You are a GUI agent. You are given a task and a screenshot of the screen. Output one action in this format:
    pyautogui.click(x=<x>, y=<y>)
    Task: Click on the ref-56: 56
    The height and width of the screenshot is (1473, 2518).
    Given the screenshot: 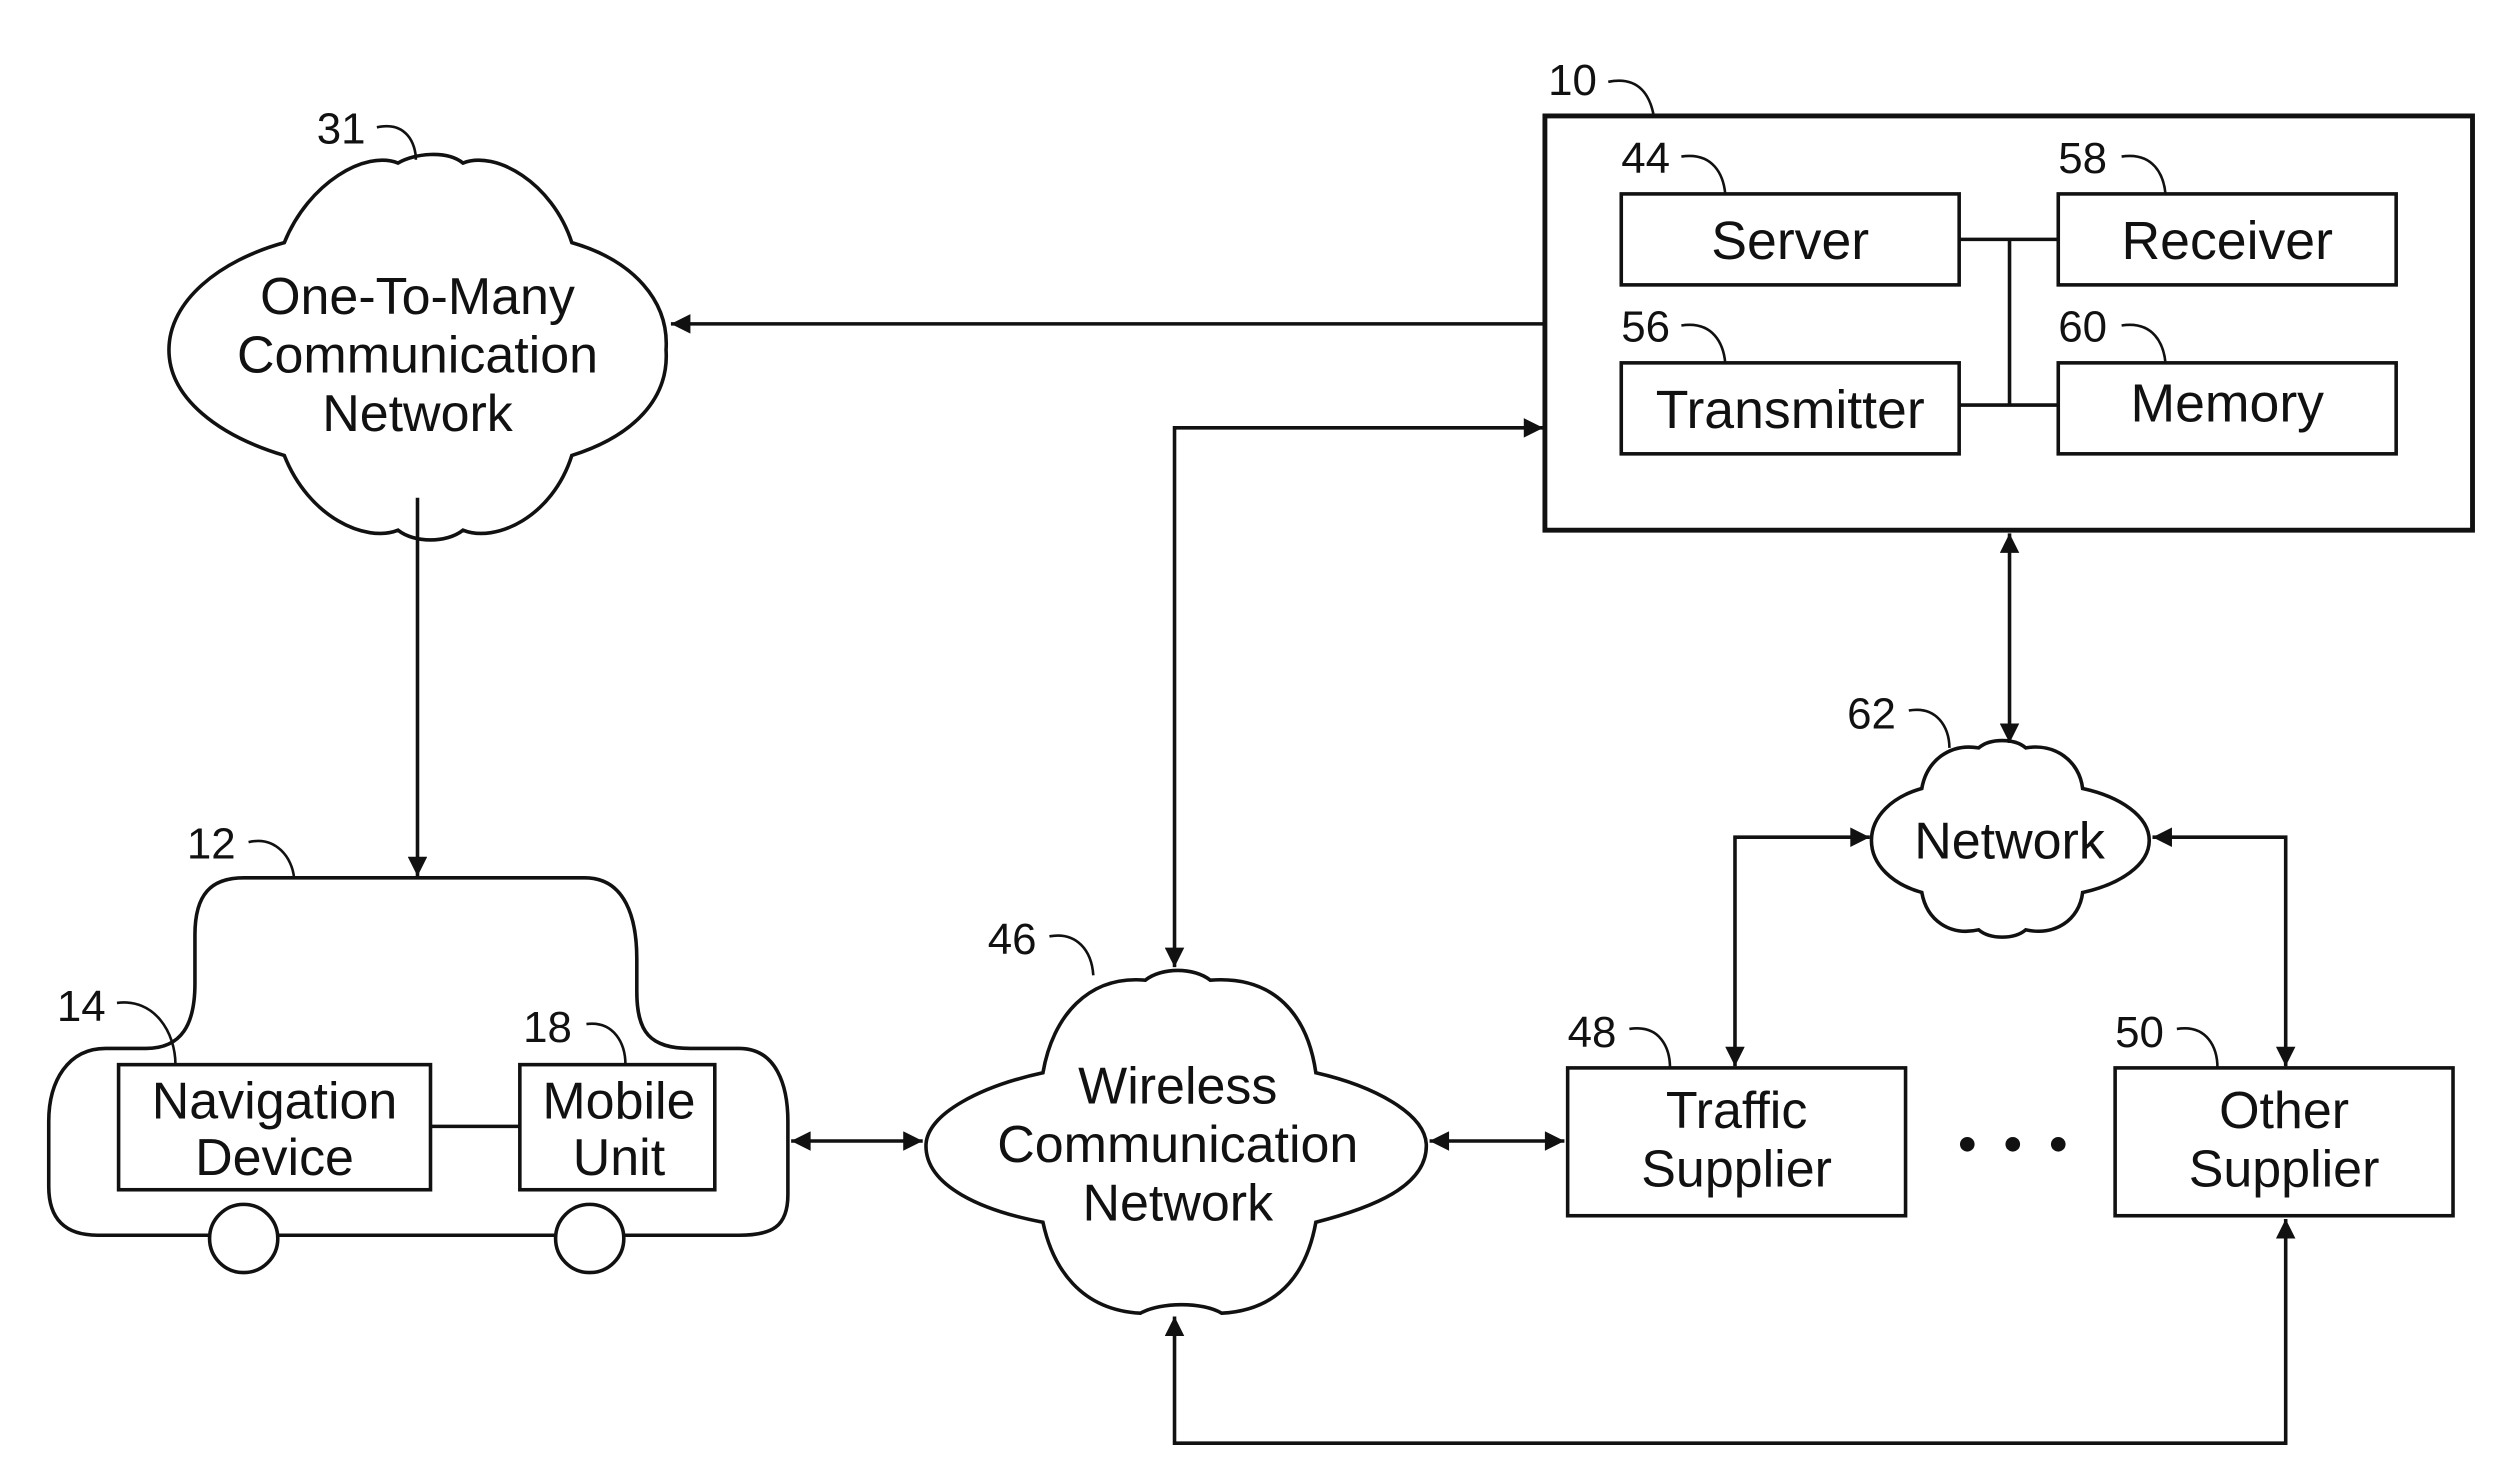 What is the action you would take?
    pyautogui.click(x=1645, y=327)
    